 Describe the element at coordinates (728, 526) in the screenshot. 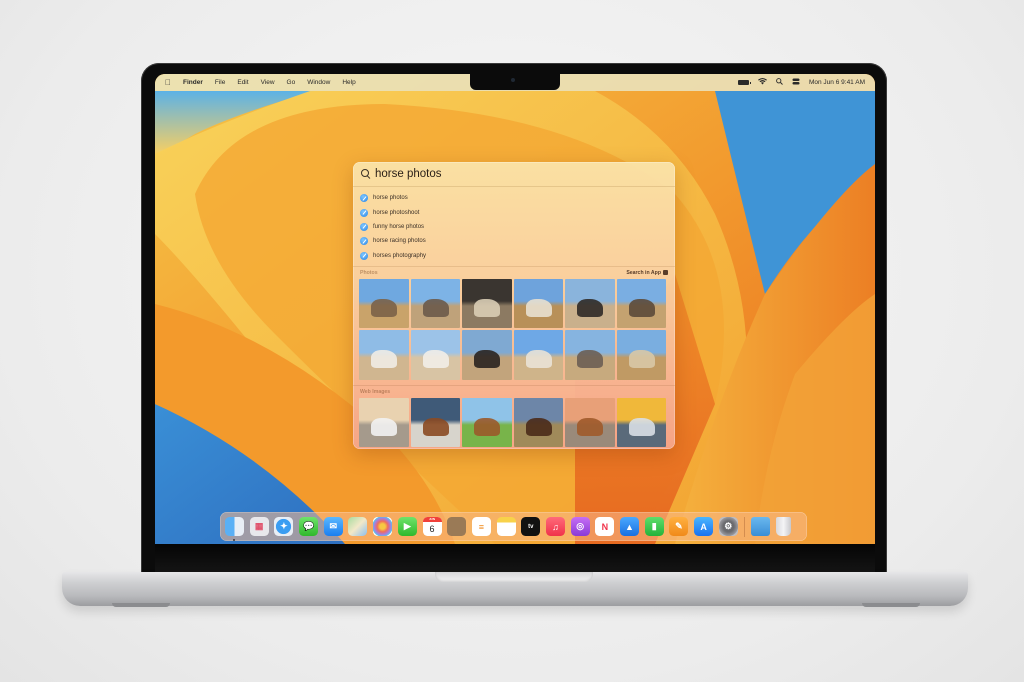

I see `dock-system-settings-icon: ⚙` at that location.